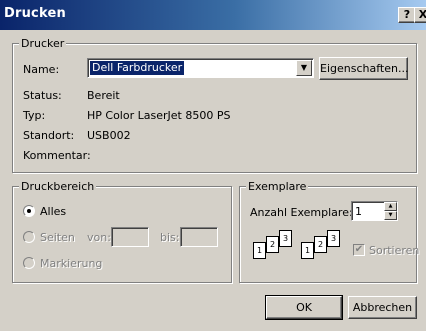  I want to click on chevron-down-icon: ▼, so click(304, 68).